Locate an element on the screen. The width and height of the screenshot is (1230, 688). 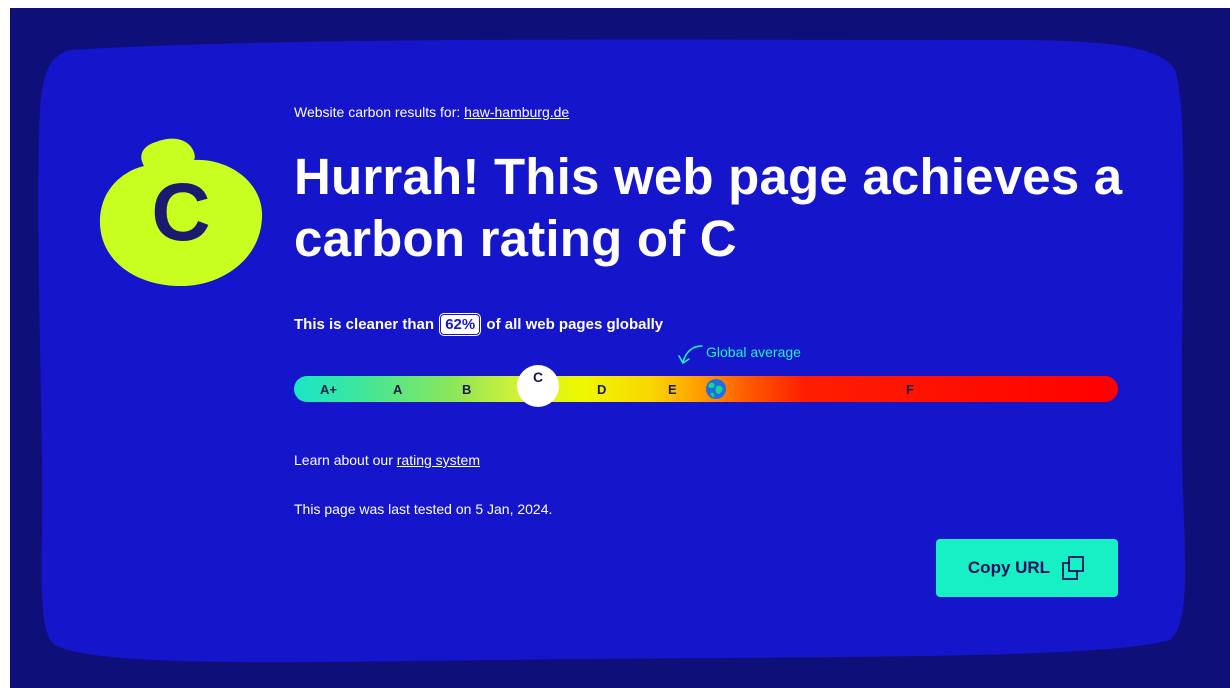
grade-letter: C is located at coordinates (181, 212).